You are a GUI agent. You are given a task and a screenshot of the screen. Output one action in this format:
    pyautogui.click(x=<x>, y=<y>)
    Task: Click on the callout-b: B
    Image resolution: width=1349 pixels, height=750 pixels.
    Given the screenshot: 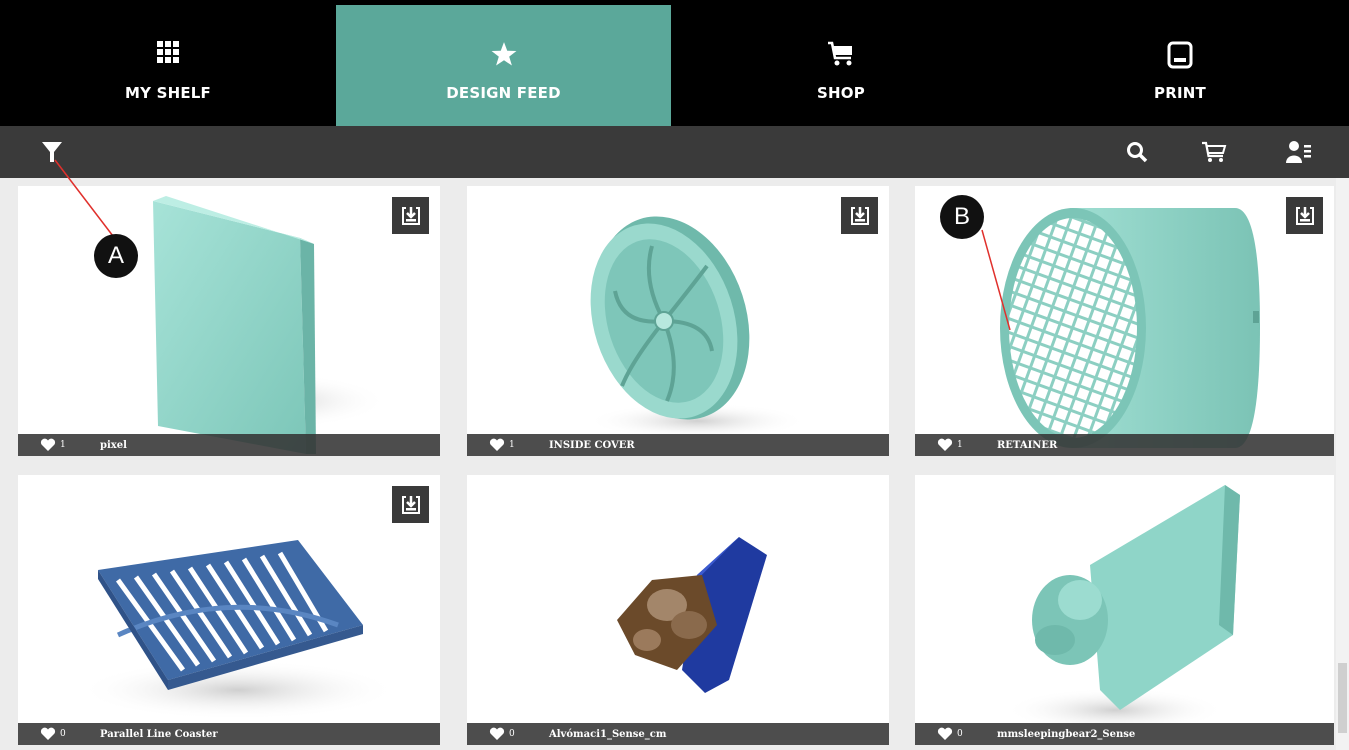 What is the action you would take?
    pyautogui.click(x=962, y=217)
    